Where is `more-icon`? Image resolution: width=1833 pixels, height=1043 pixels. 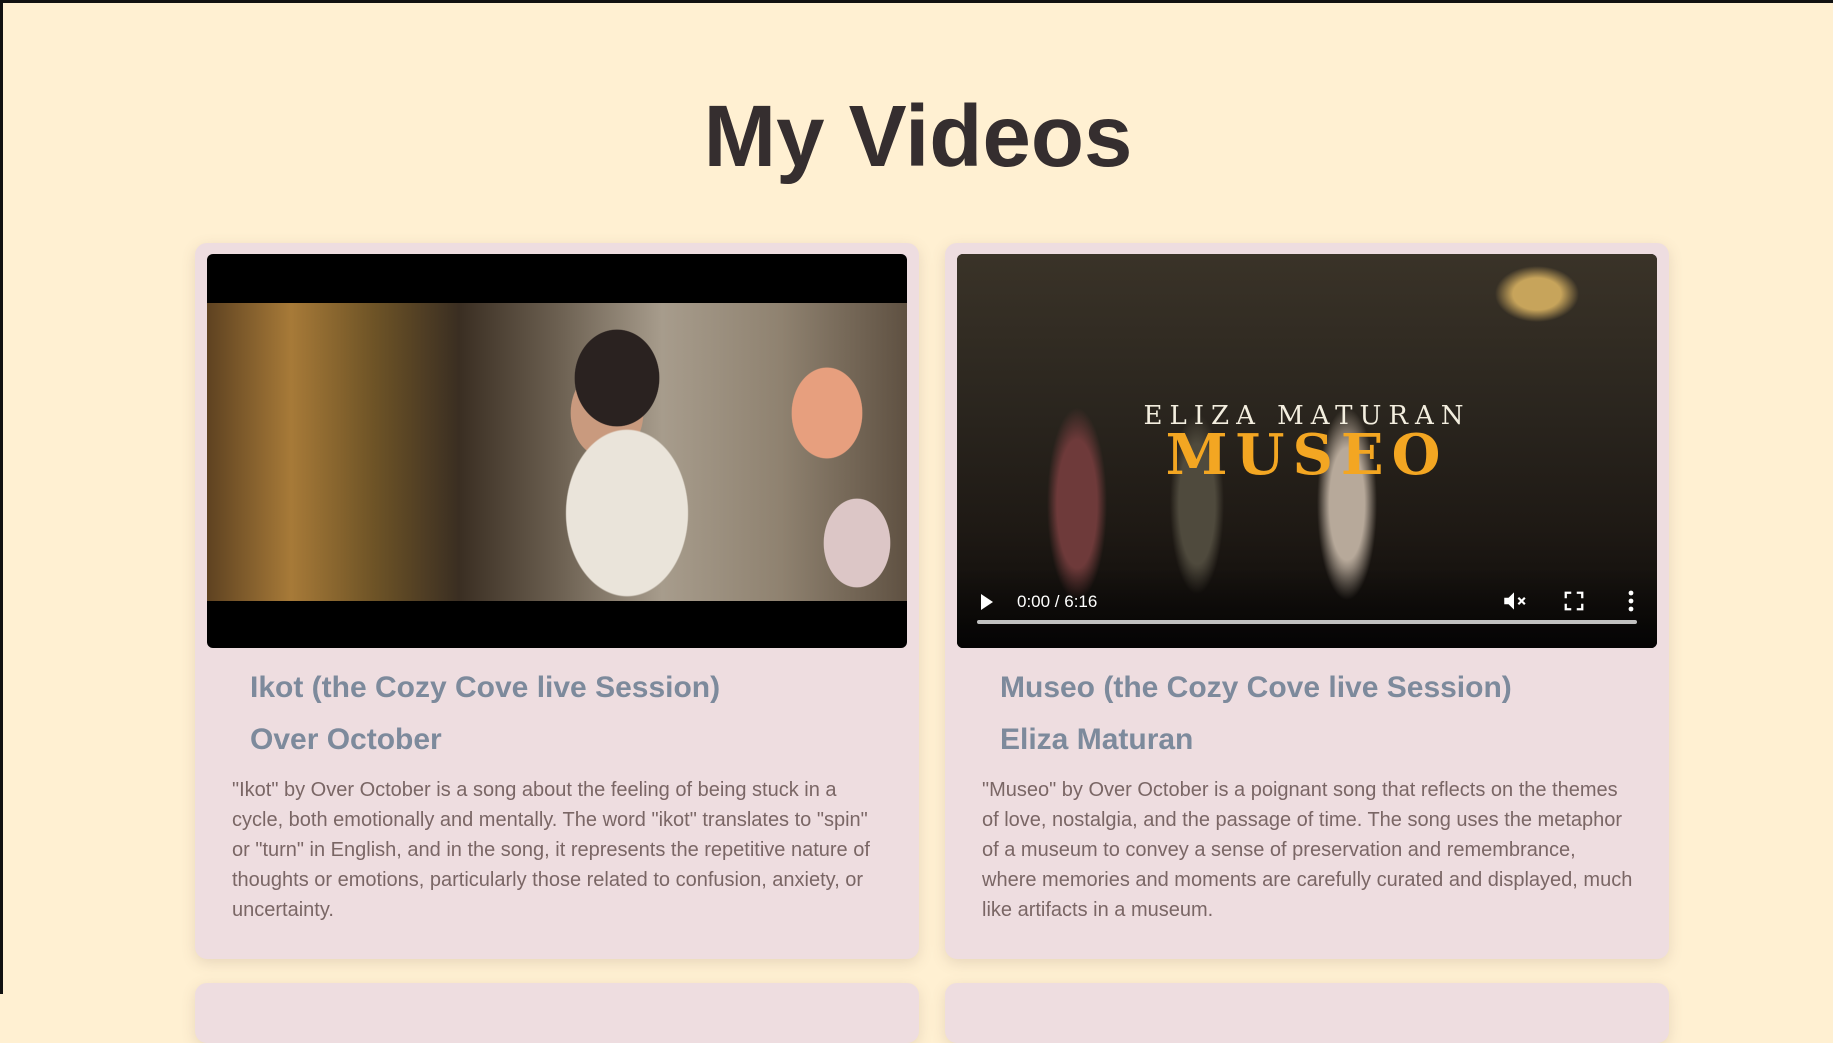
more-icon is located at coordinates (1631, 601).